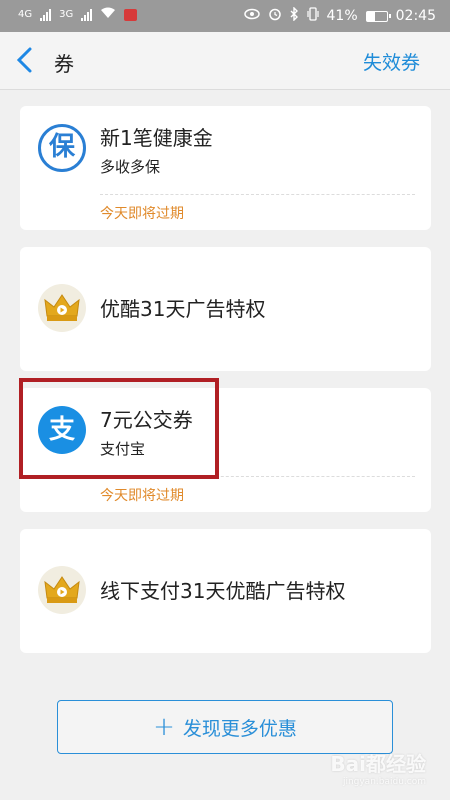 Image resolution: width=450 pixels, height=800 pixels. I want to click on status-right: 41% 02:45, so click(339, 15).